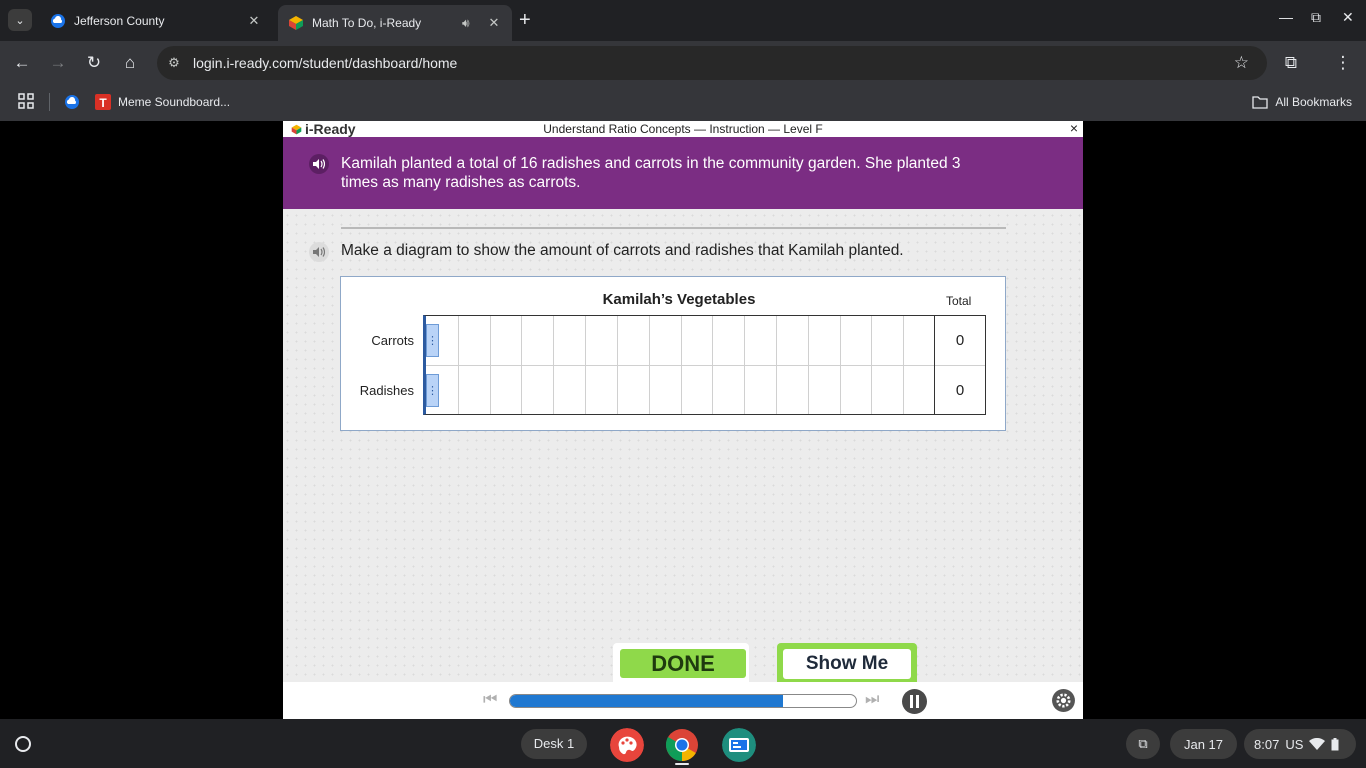 The image size is (1366, 768). I want to click on system-shelf: Desk 1 ⧉ Jan 17 8:07 US, so click(683, 743).